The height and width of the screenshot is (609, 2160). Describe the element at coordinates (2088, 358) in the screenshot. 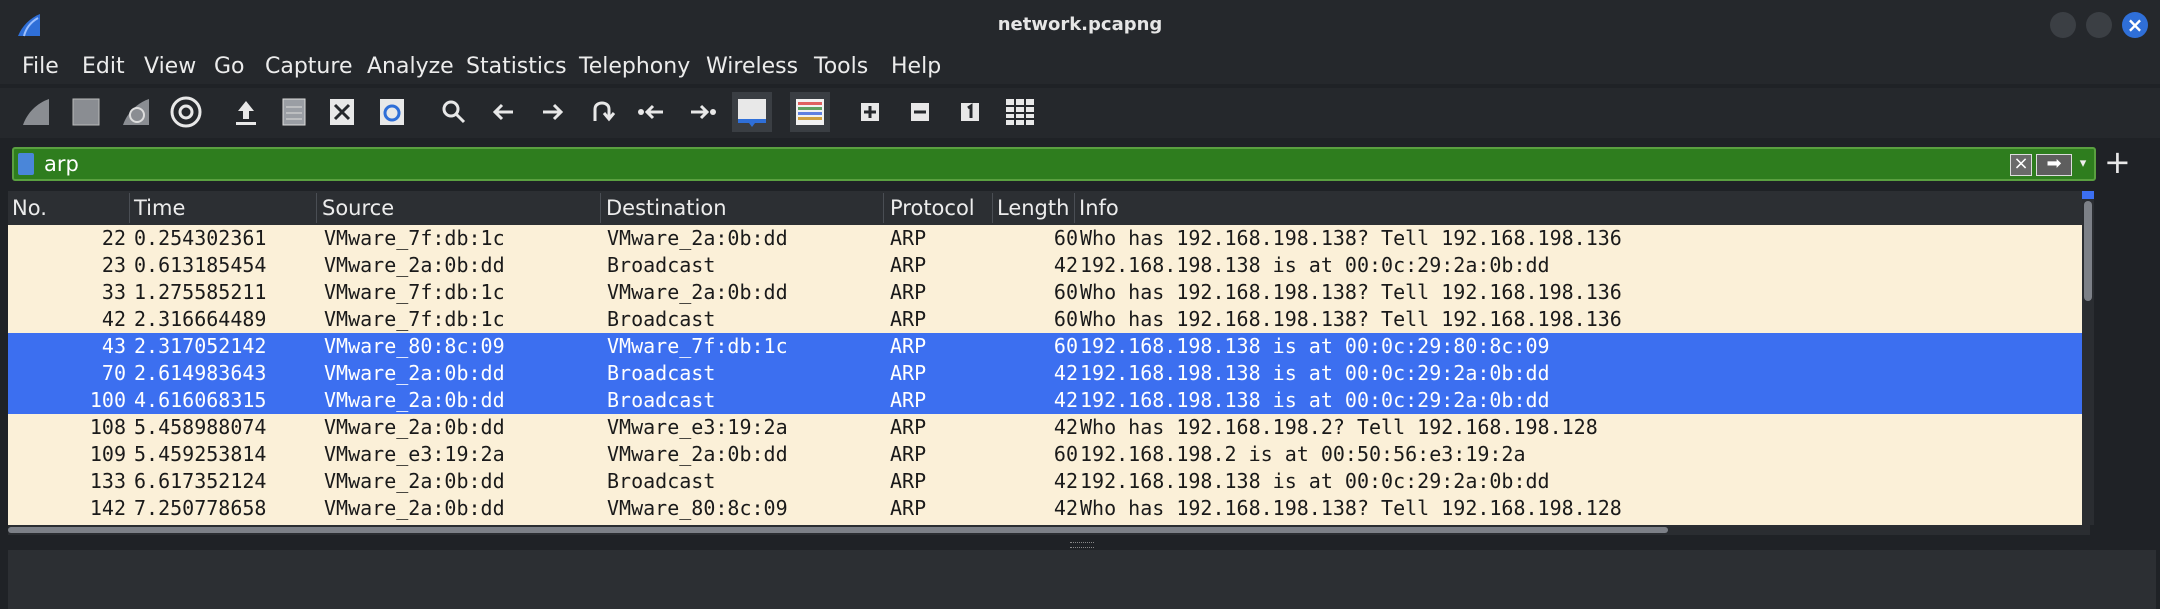

I see `packet-list-vertical-scrollbar` at that location.